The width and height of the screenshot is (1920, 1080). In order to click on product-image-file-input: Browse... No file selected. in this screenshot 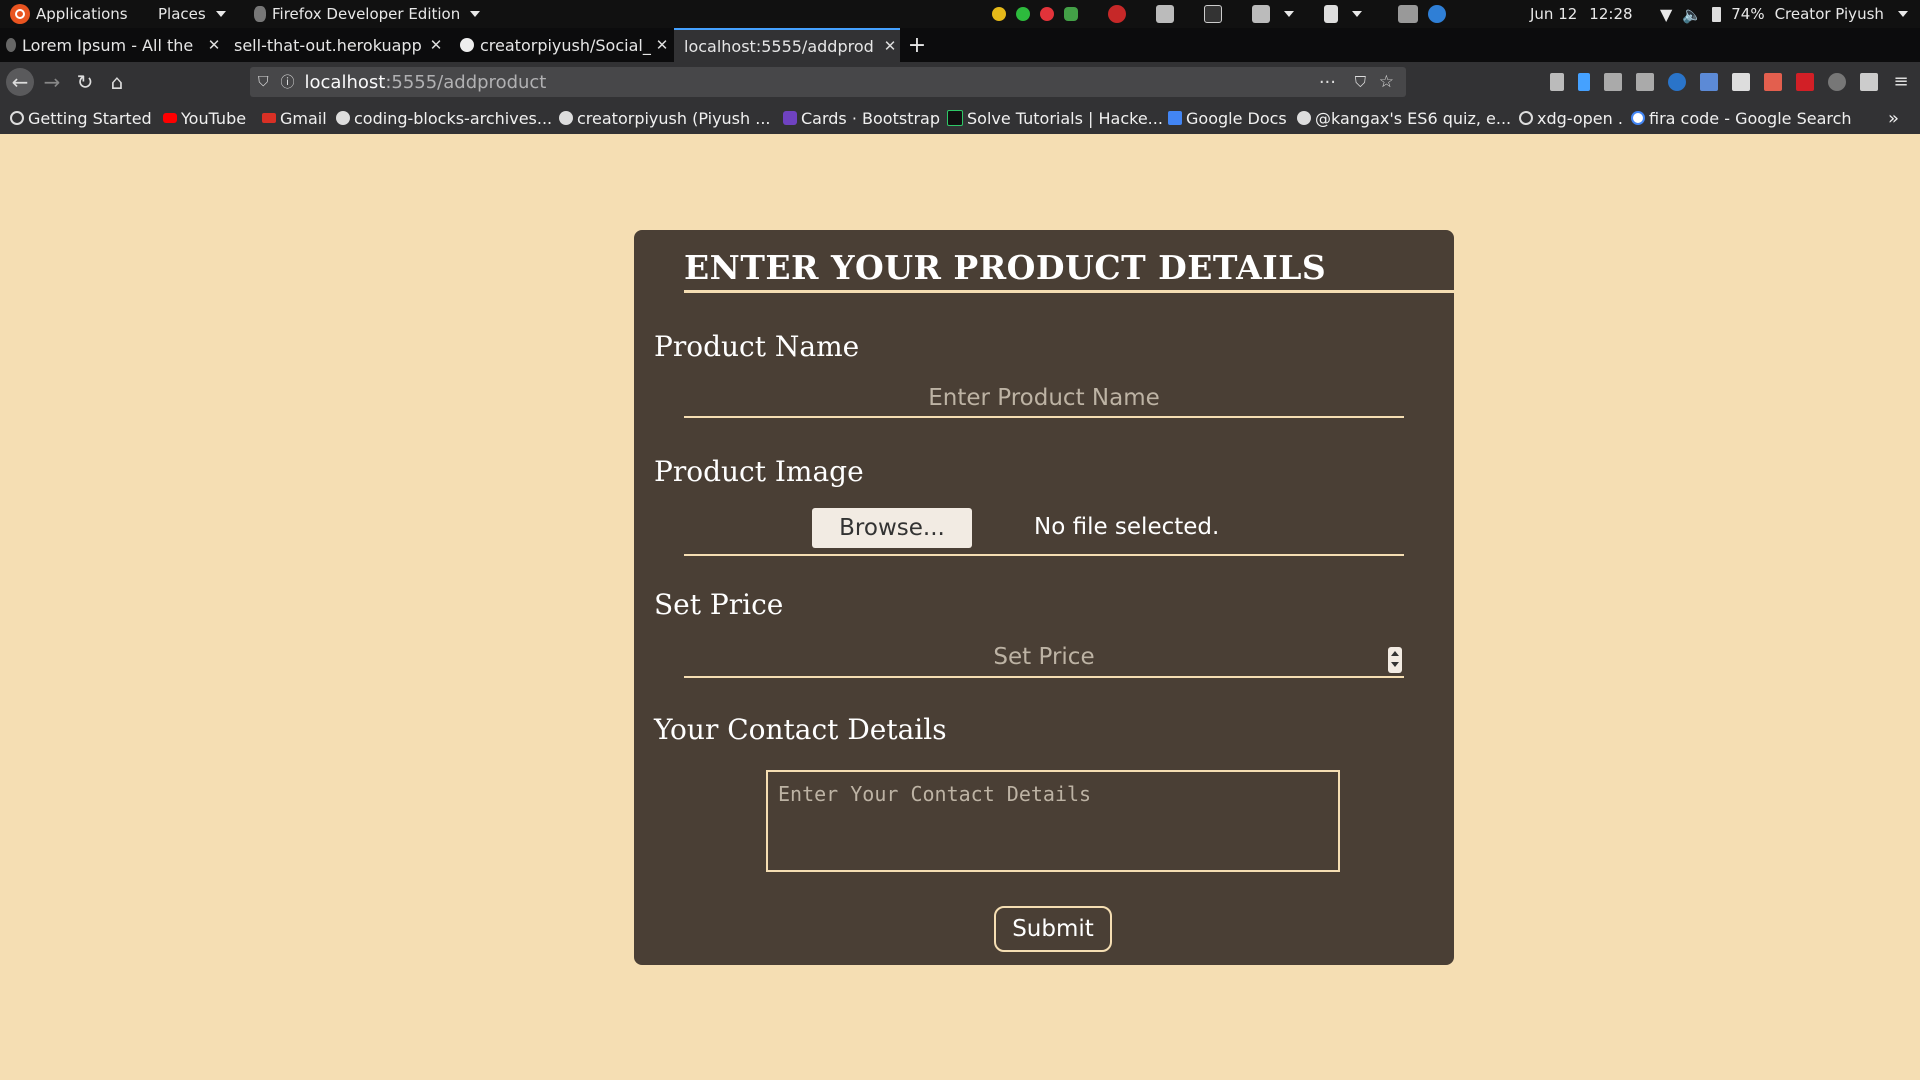, I will do `click(1044, 532)`.